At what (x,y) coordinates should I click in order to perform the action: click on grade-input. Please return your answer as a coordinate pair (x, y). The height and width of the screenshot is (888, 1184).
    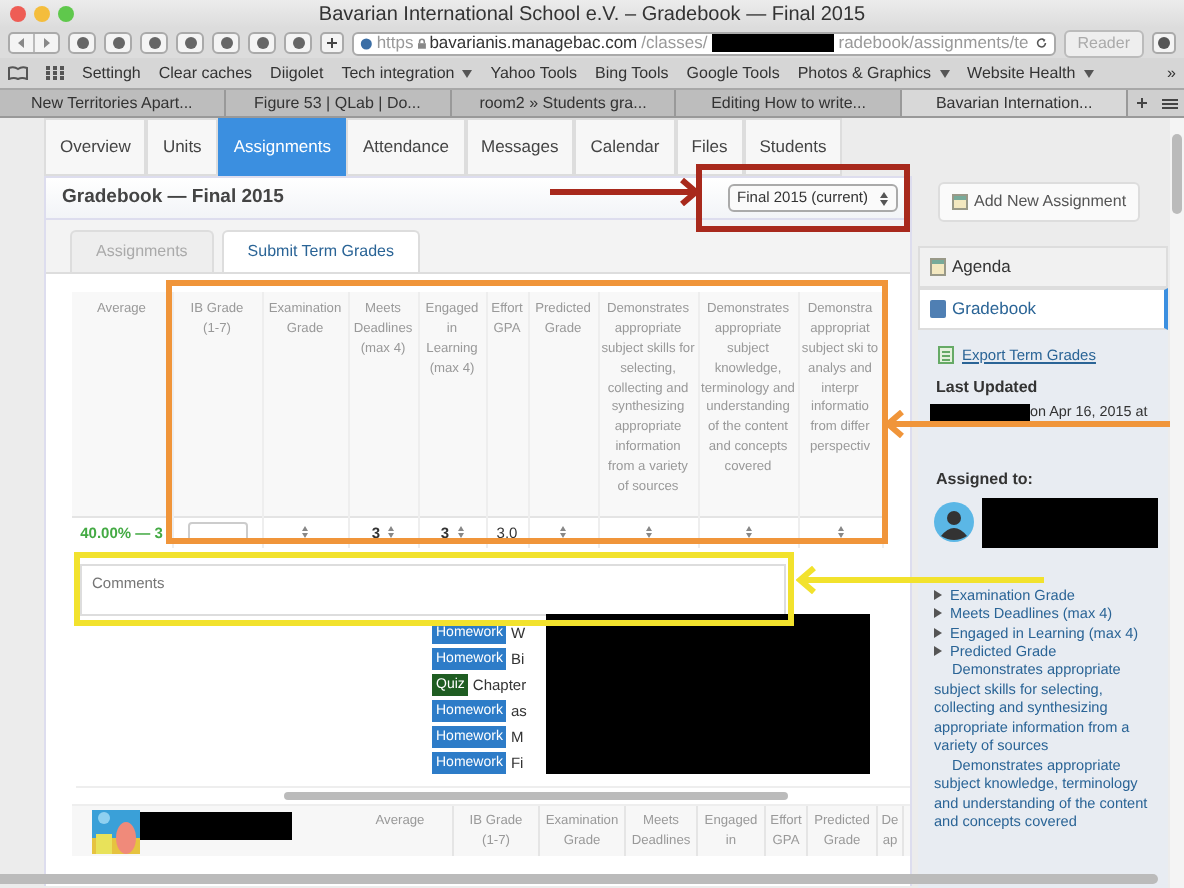
    Looking at the image, I should click on (217, 533).